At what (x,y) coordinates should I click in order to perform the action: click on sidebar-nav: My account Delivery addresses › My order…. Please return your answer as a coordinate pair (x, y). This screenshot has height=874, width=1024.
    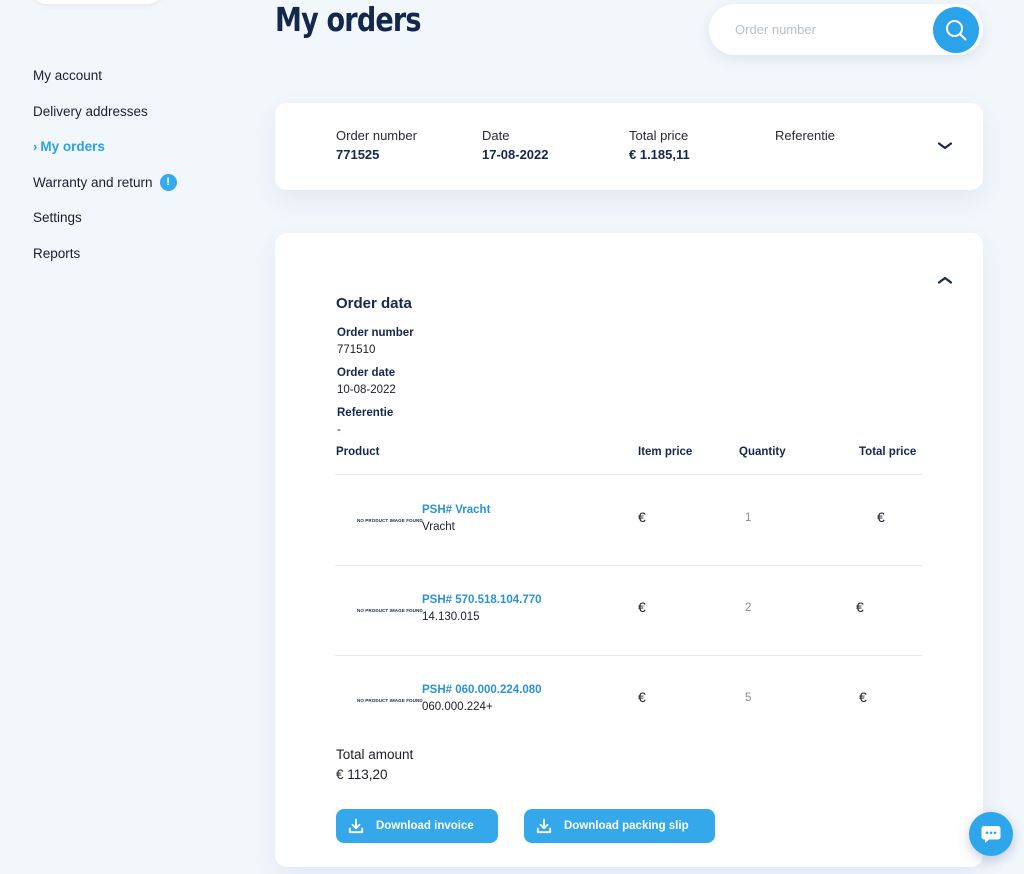
    Looking at the image, I should click on (143, 164).